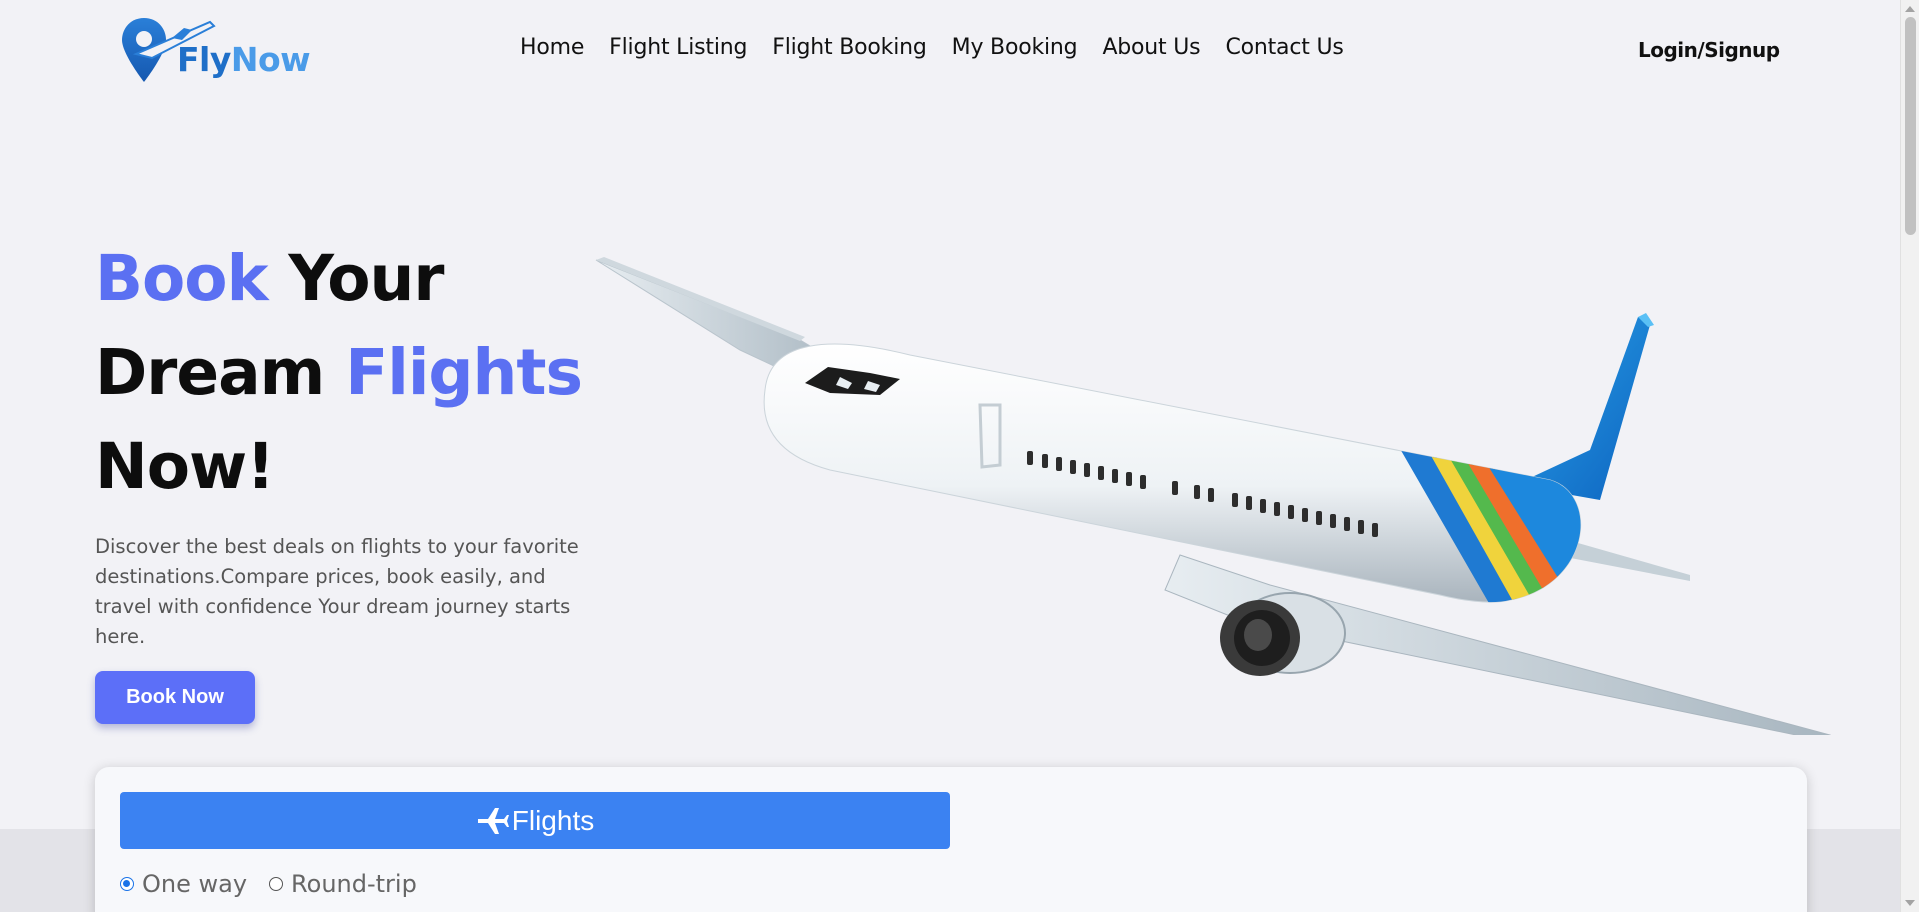 Image resolution: width=1919 pixels, height=912 pixels. What do you see at coordinates (175, 697) in the screenshot?
I see `book-now-button: Book Now` at bounding box center [175, 697].